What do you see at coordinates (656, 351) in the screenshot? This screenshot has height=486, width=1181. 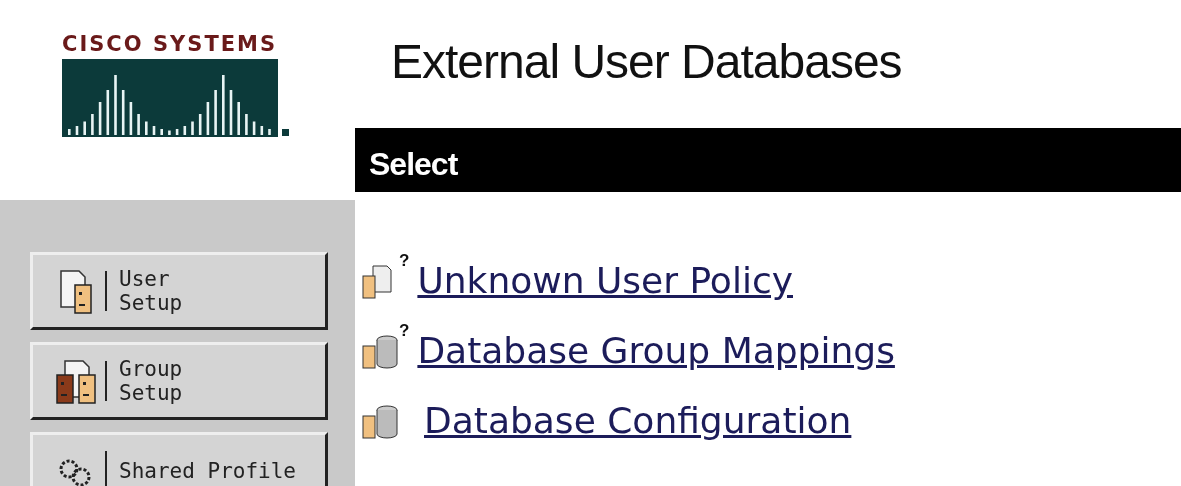 I see `link: Database Group Mappings` at bounding box center [656, 351].